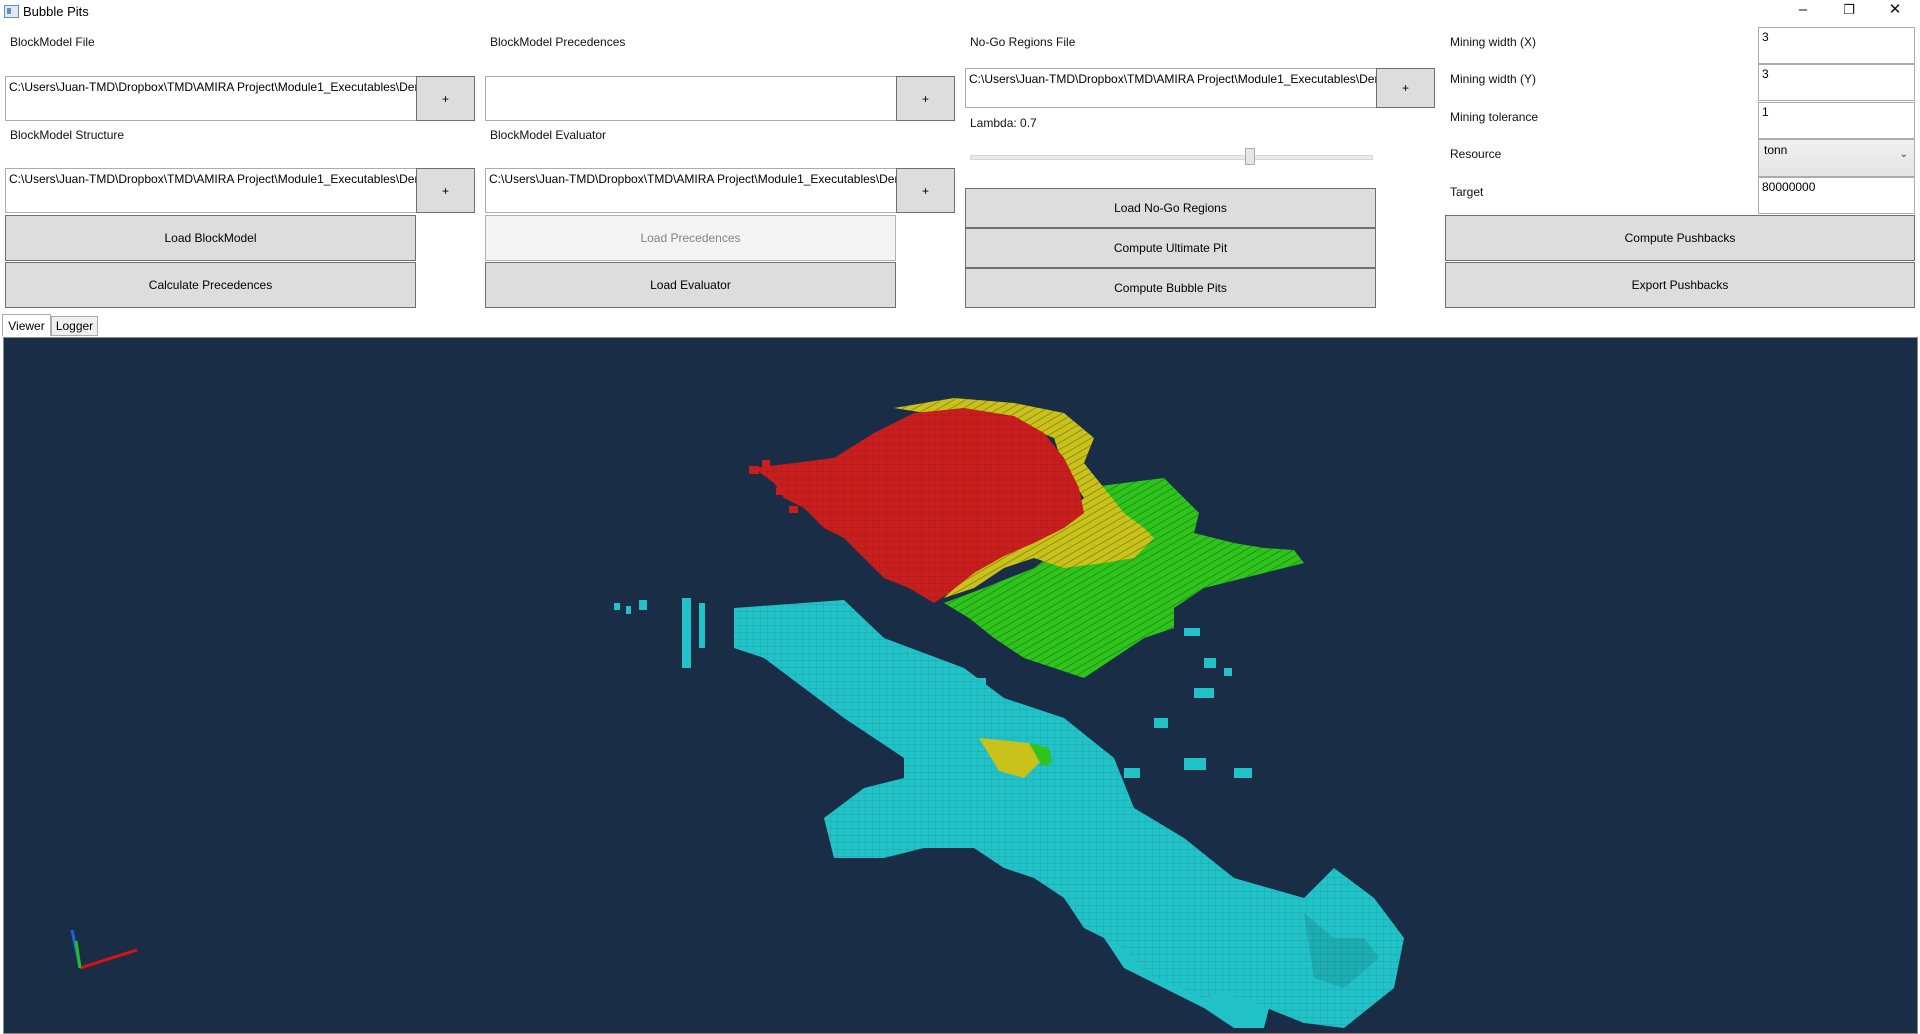 This screenshot has width=1920, height=1034. Describe the element at coordinates (1171, 157) in the screenshot. I see `lambda-slider-track` at that location.